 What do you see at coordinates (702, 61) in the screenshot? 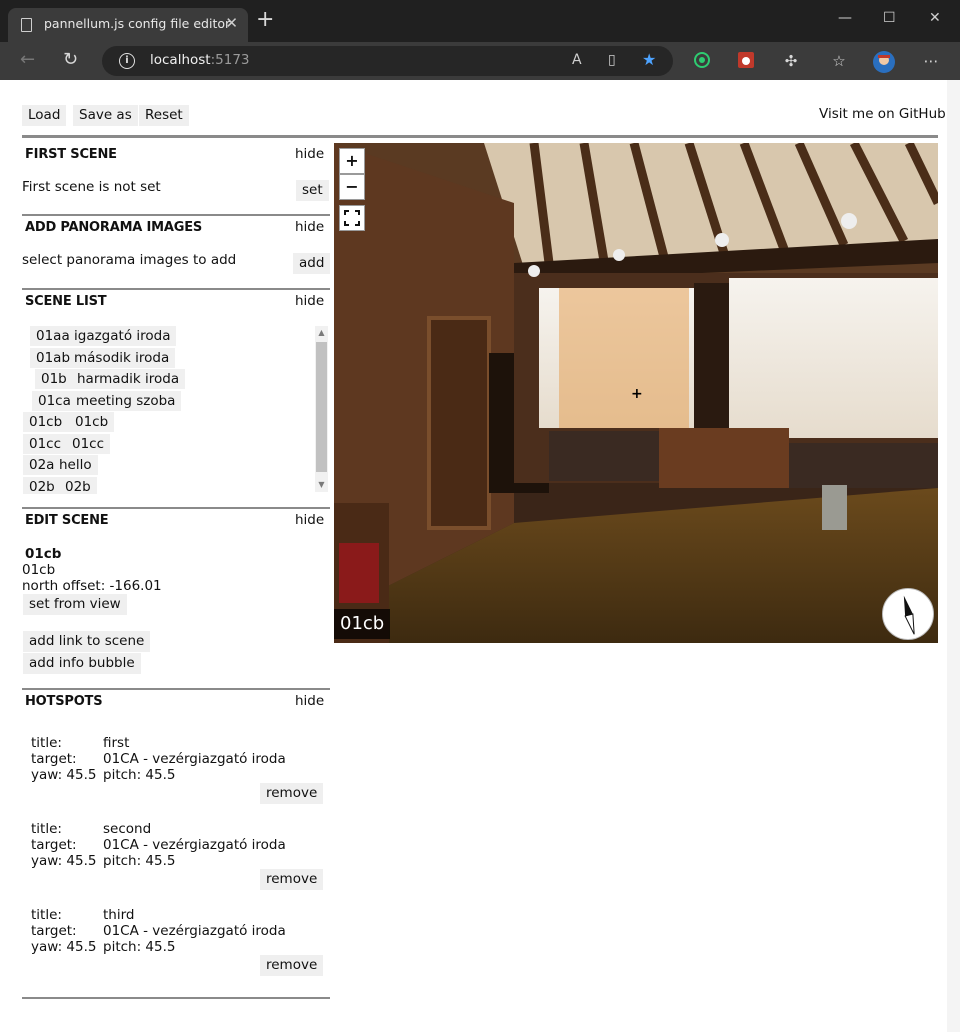
I see `extension-ring-icon` at bounding box center [702, 61].